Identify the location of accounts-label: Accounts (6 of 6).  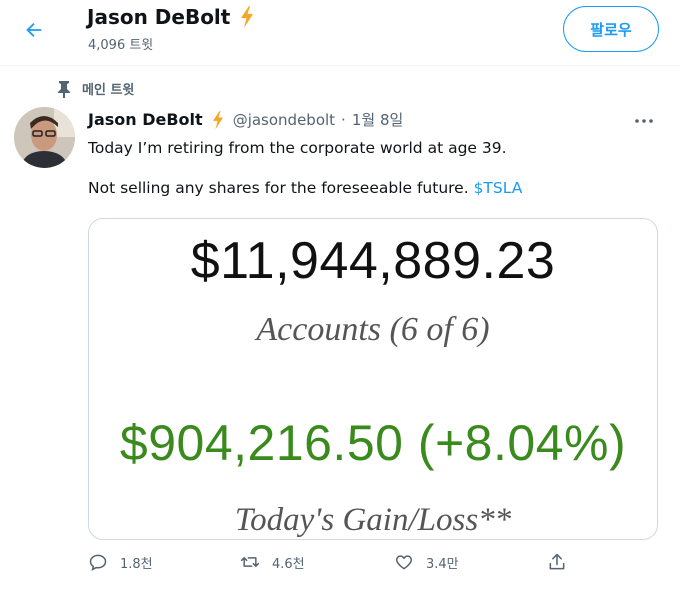
(373, 329).